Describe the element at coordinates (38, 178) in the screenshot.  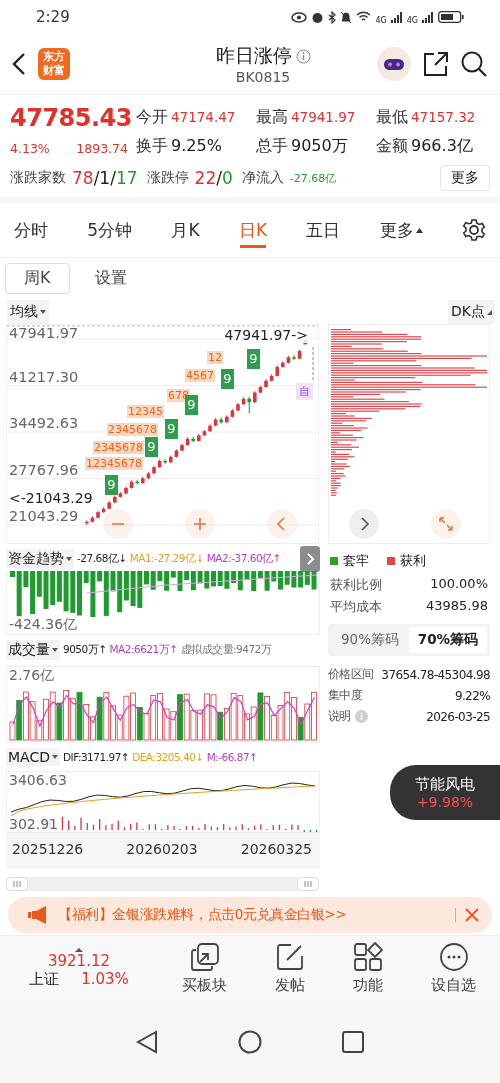
I see `stat-label: 涨跌家数` at that location.